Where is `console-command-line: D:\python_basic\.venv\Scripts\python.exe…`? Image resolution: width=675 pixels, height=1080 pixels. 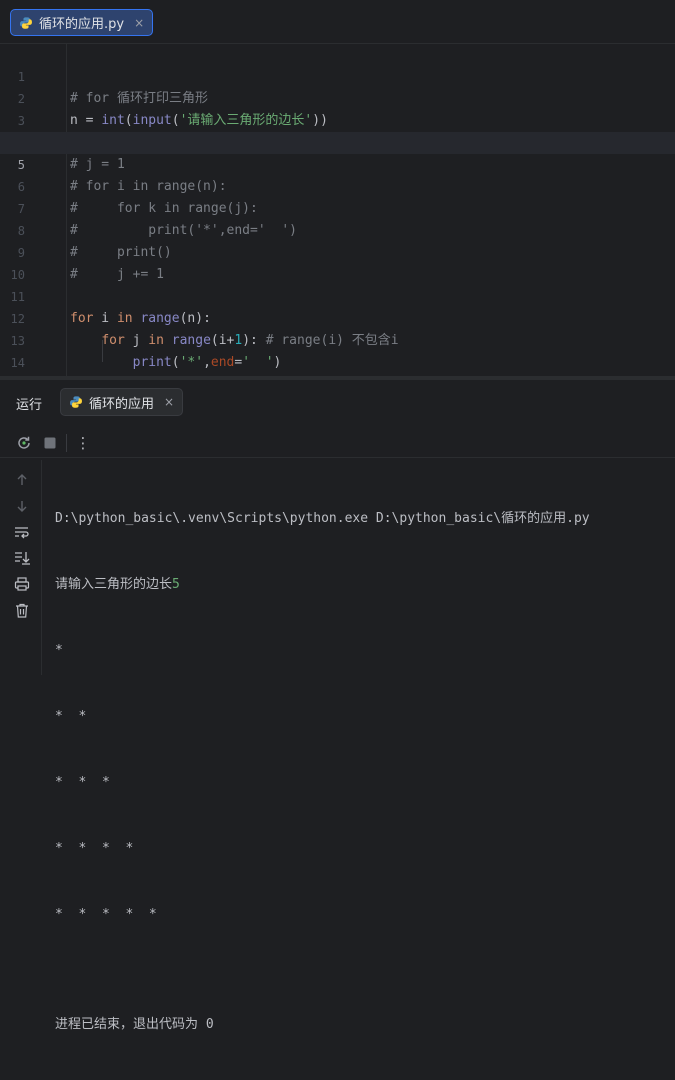
console-command-line: D:\python_basic\.venv\Scripts\python.exe… is located at coordinates (322, 518).